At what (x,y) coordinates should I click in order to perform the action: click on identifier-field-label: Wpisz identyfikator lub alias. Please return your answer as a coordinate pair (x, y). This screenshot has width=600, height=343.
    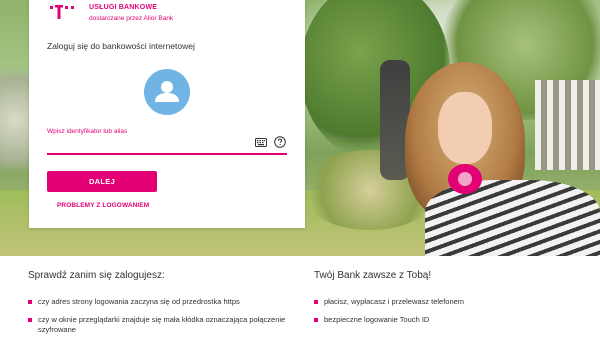
    Looking at the image, I should click on (87, 131).